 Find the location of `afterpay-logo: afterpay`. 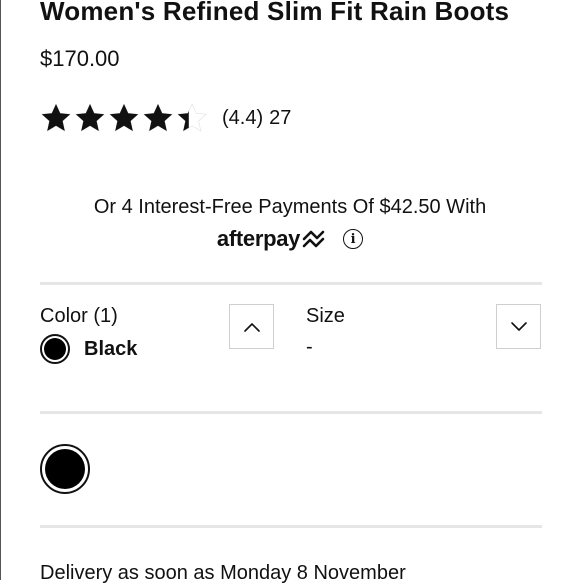

afterpay-logo: afterpay is located at coordinates (272, 239).